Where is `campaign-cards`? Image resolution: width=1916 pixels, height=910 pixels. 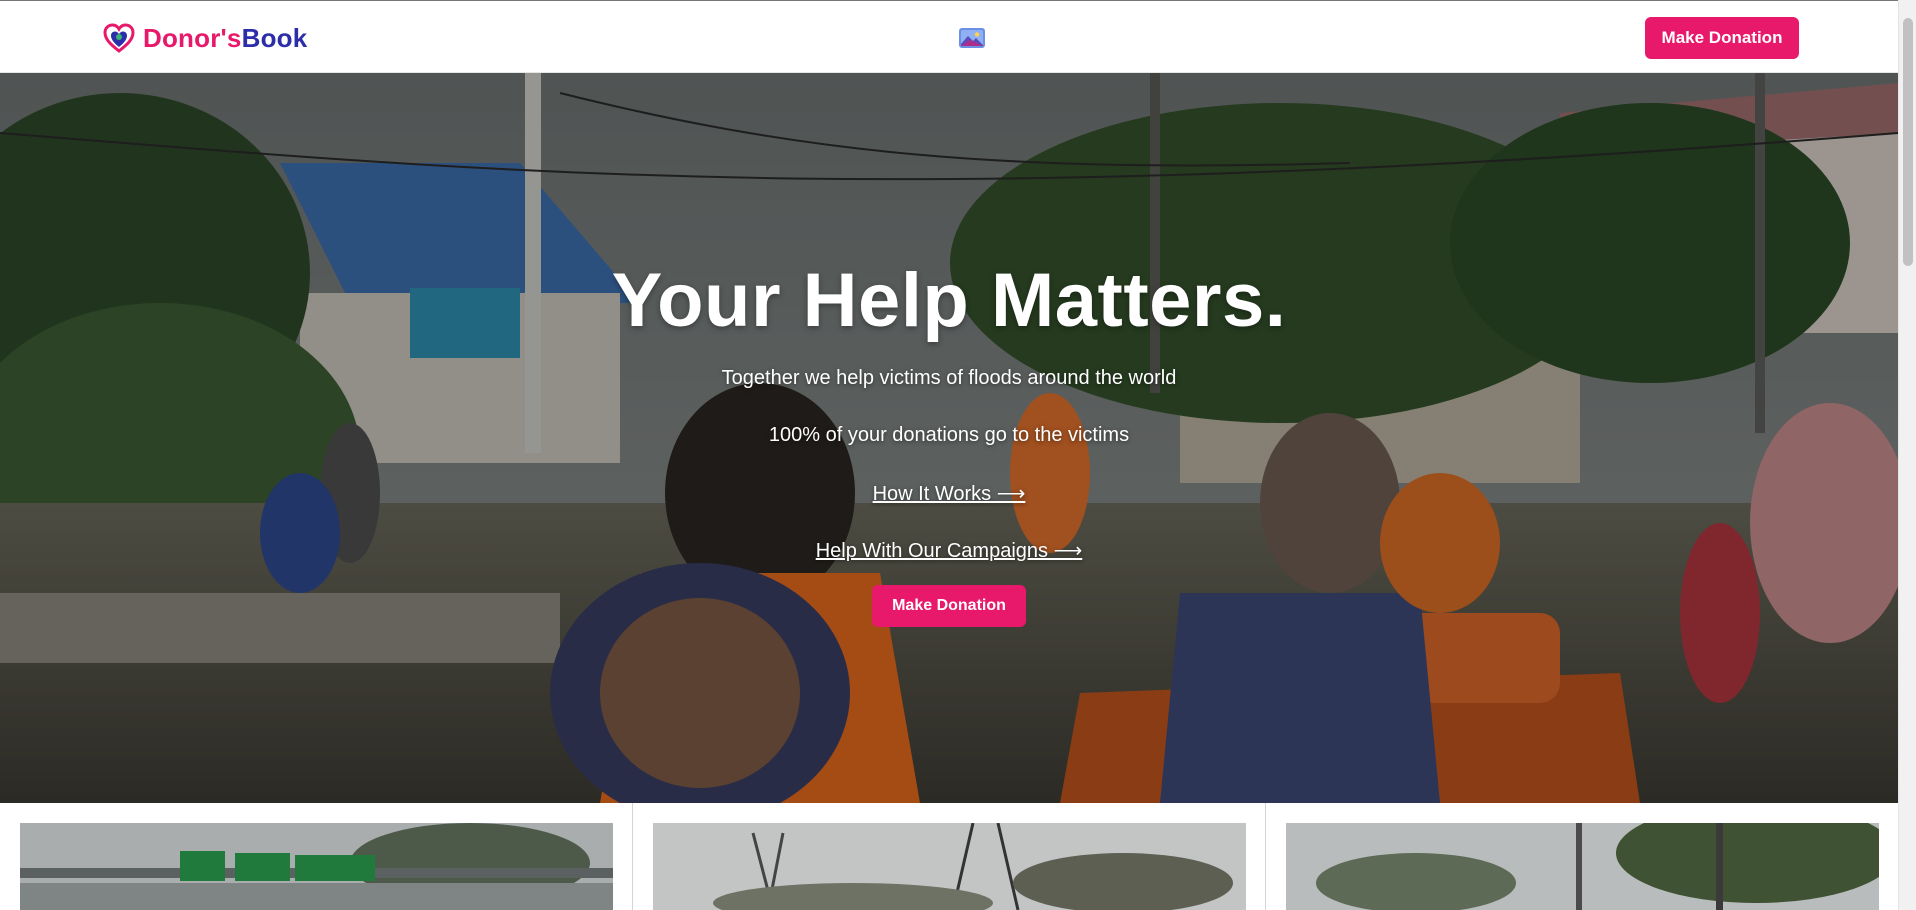
campaign-cards is located at coordinates (949, 856).